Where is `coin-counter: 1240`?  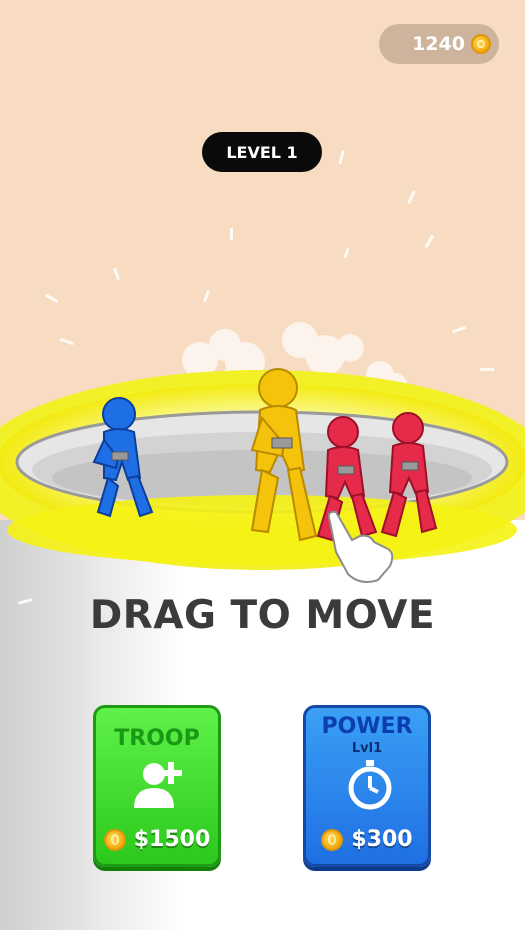 coin-counter: 1240 is located at coordinates (439, 44).